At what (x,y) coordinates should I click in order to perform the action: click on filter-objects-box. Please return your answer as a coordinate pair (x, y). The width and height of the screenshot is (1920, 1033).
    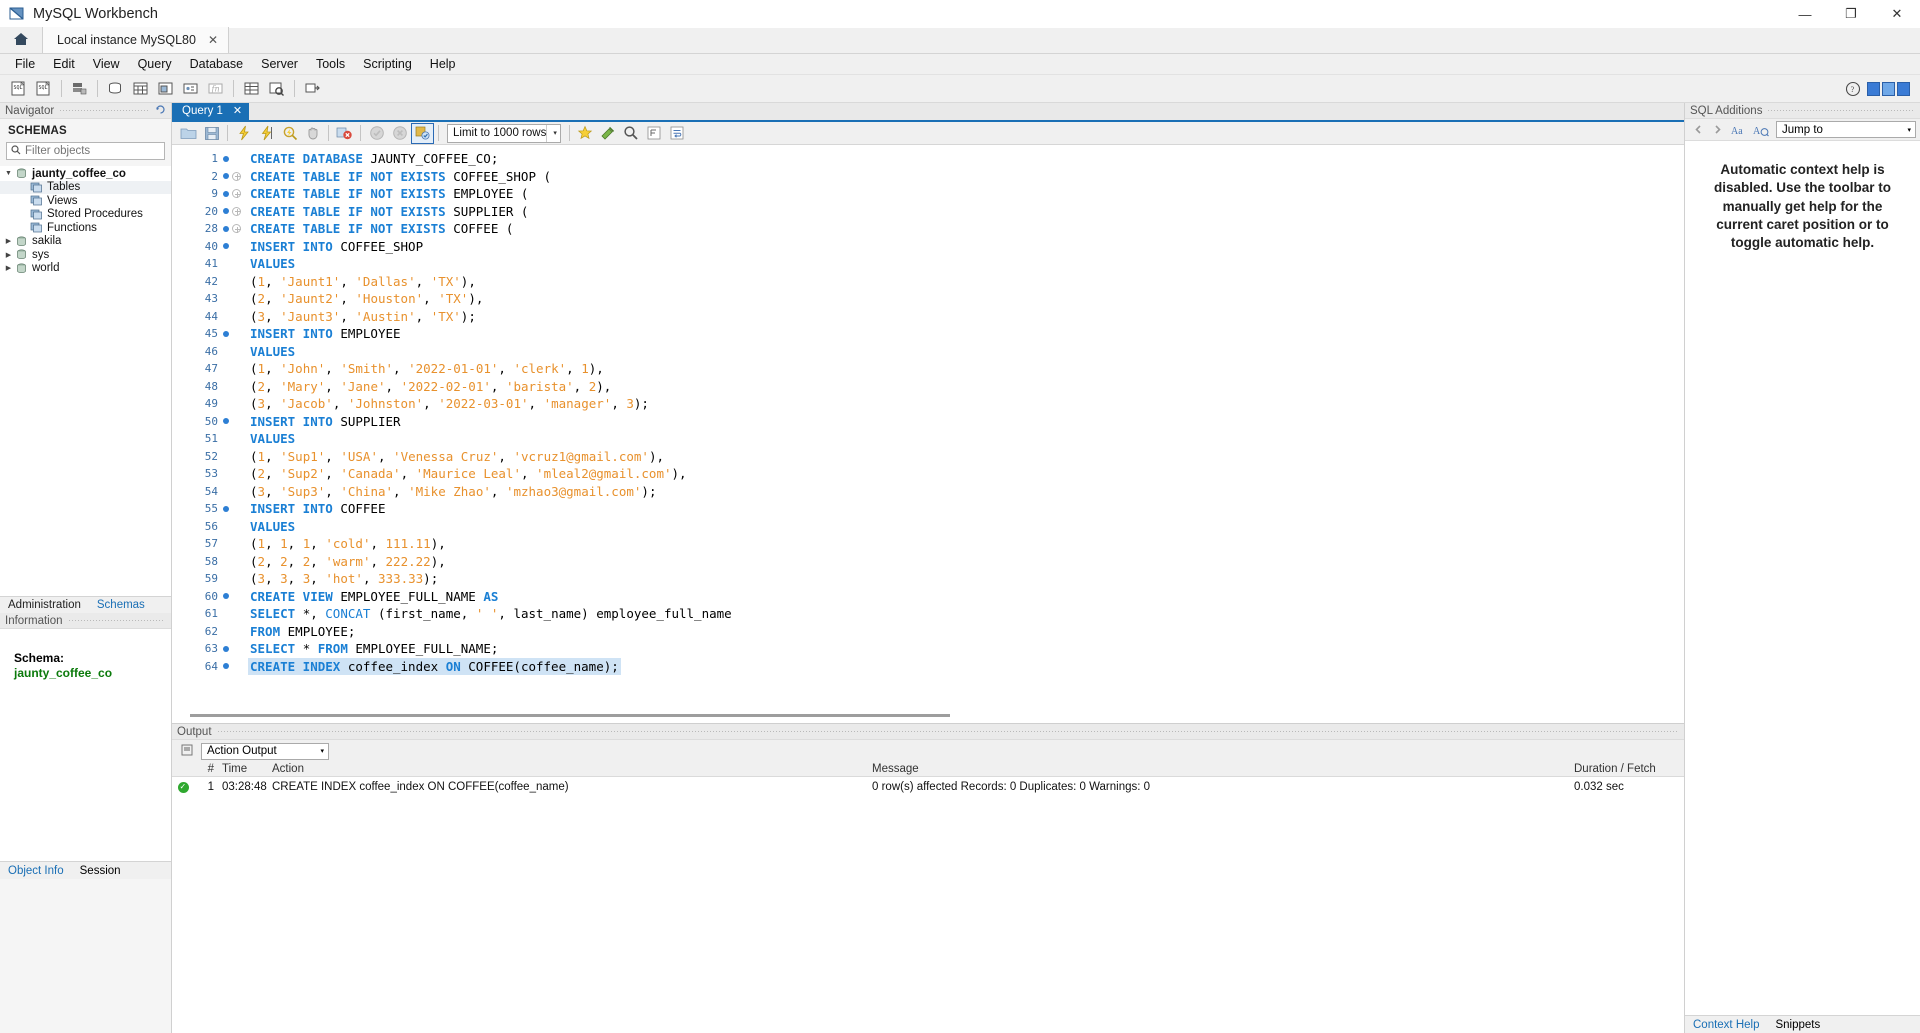
    Looking at the image, I should click on (85, 151).